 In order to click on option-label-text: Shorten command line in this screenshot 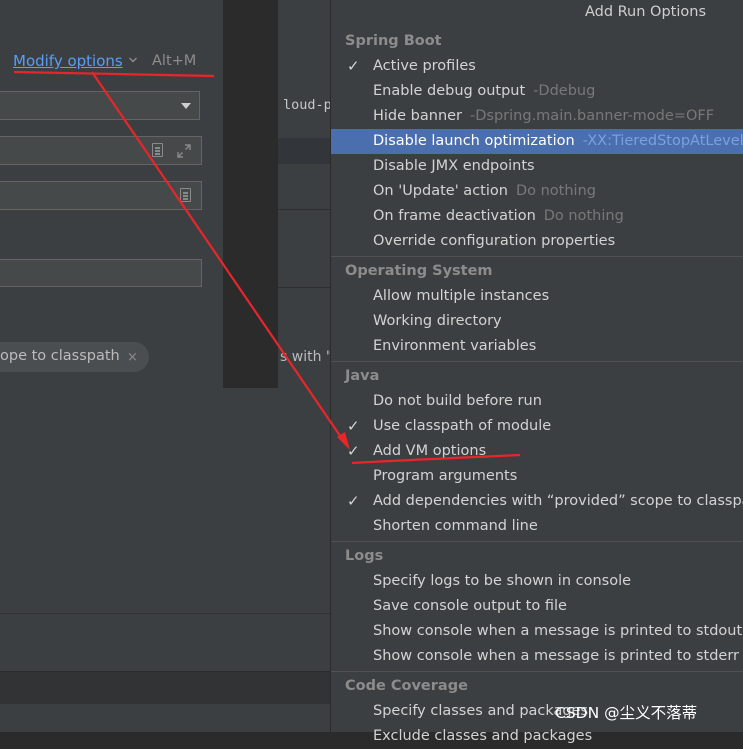, I will do `click(455, 526)`.